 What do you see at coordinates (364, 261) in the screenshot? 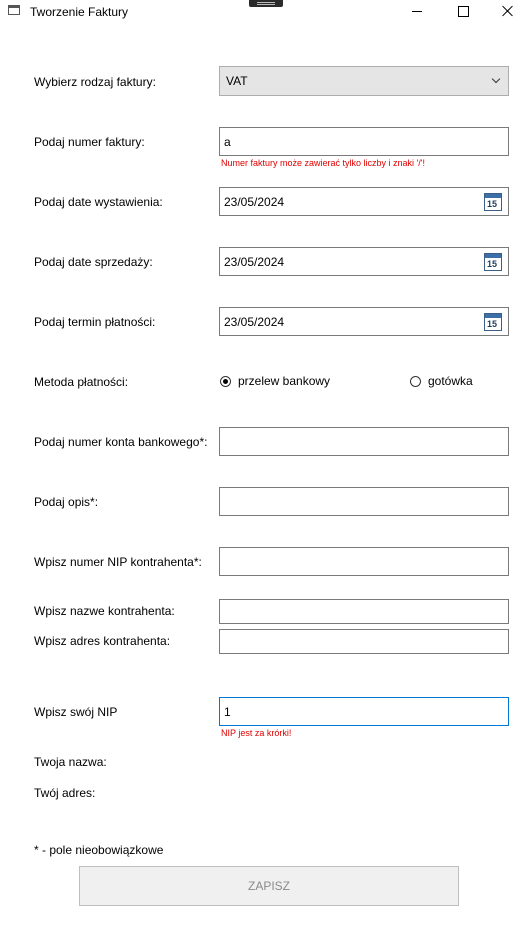
I see `sale-date-picker: 23/05/2024 15` at bounding box center [364, 261].